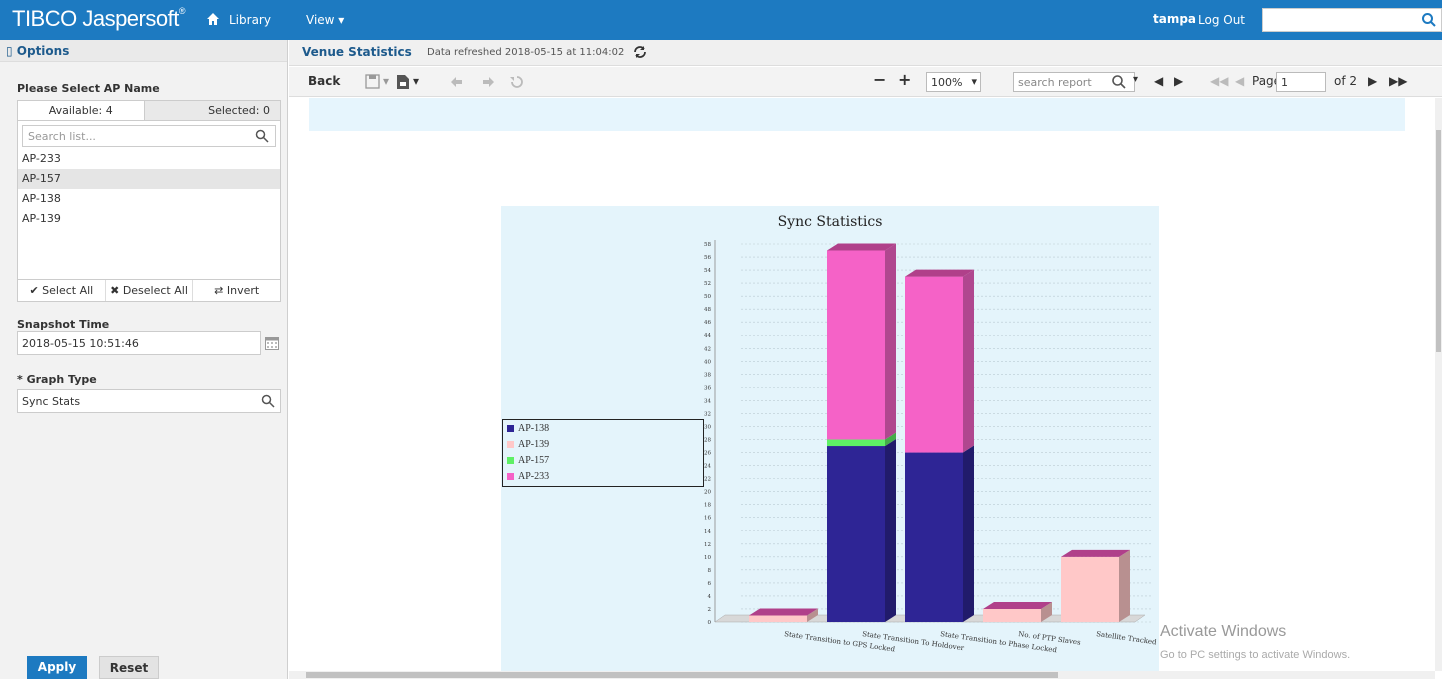 The image size is (1442, 680). I want to click on save-dropdown-icon: ▾, so click(386, 81).